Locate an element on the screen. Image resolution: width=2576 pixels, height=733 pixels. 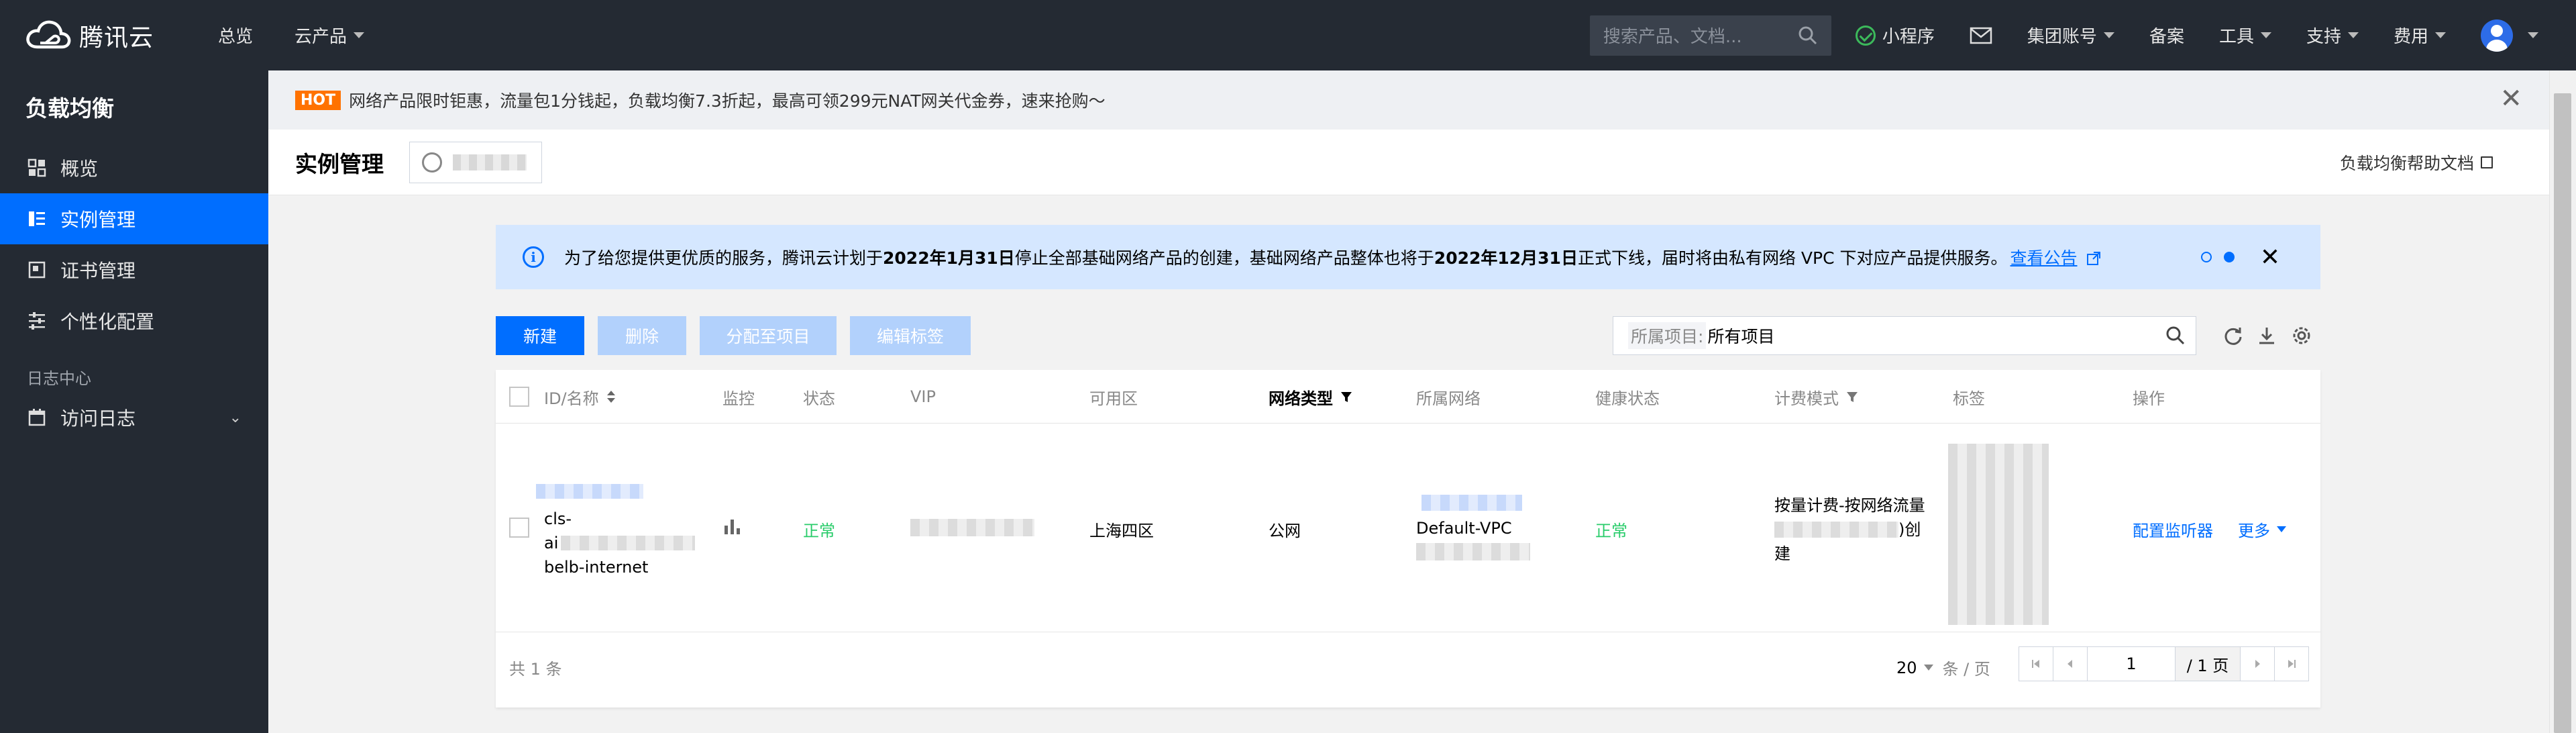
last-page-button is located at coordinates (2291, 663).